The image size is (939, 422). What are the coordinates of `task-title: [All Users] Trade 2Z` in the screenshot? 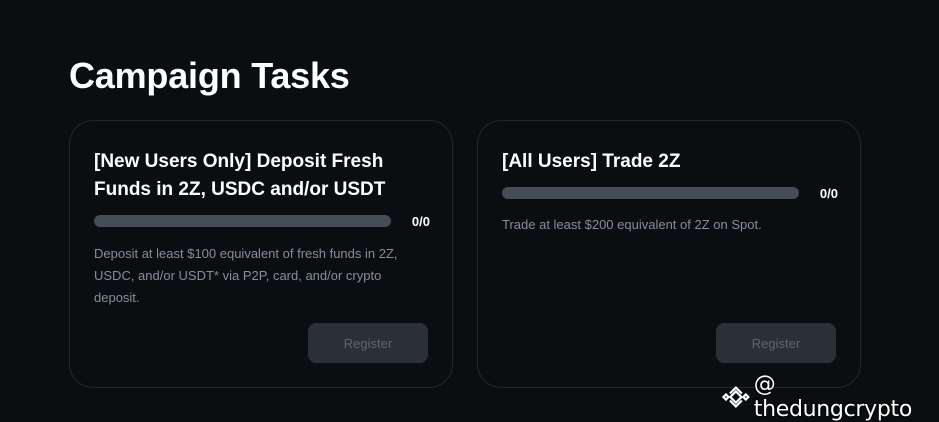 It's located at (591, 161).